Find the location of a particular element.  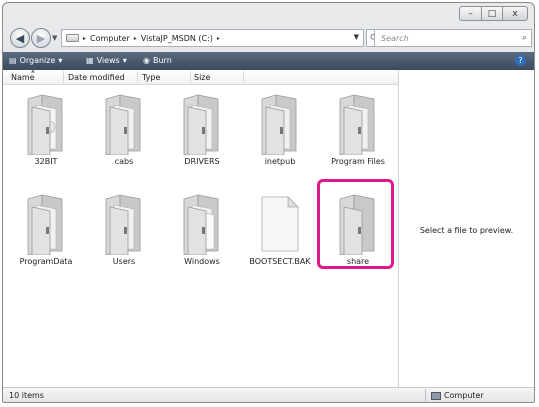

file-item-bootsect-bak: BOOTSECT.BAK is located at coordinates (280, 230).